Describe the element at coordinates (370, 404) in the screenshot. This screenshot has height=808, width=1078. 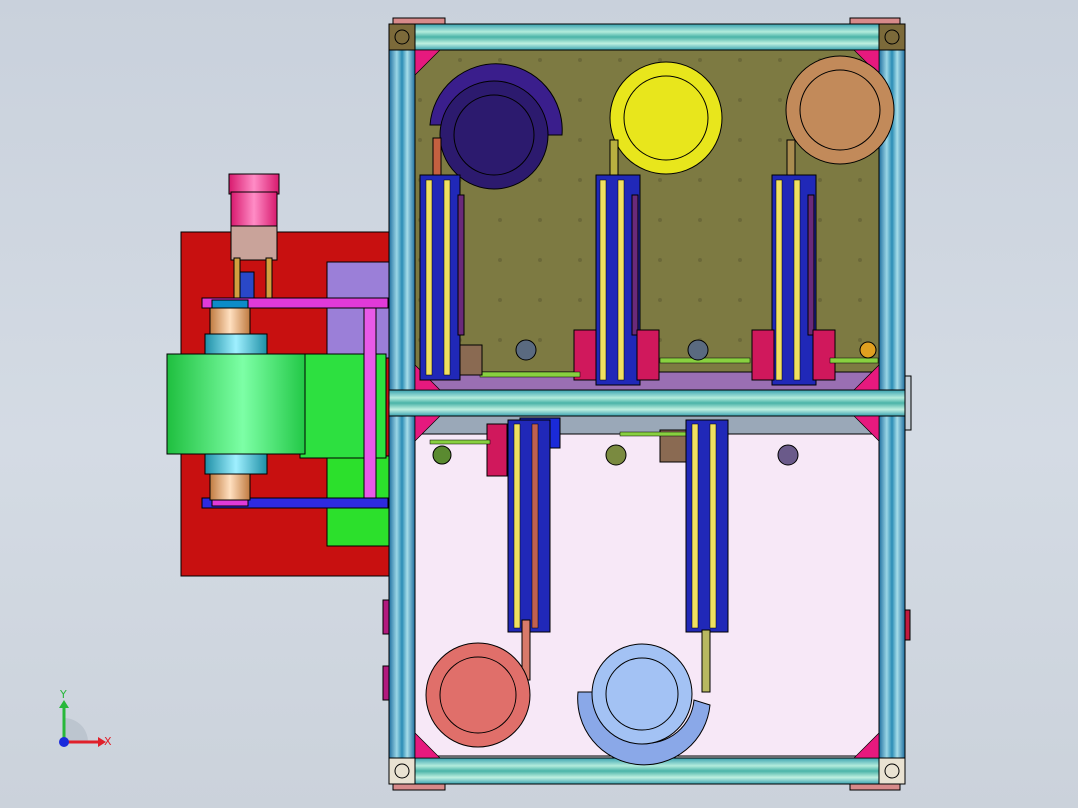
I see `vertical-guide-rod` at that location.